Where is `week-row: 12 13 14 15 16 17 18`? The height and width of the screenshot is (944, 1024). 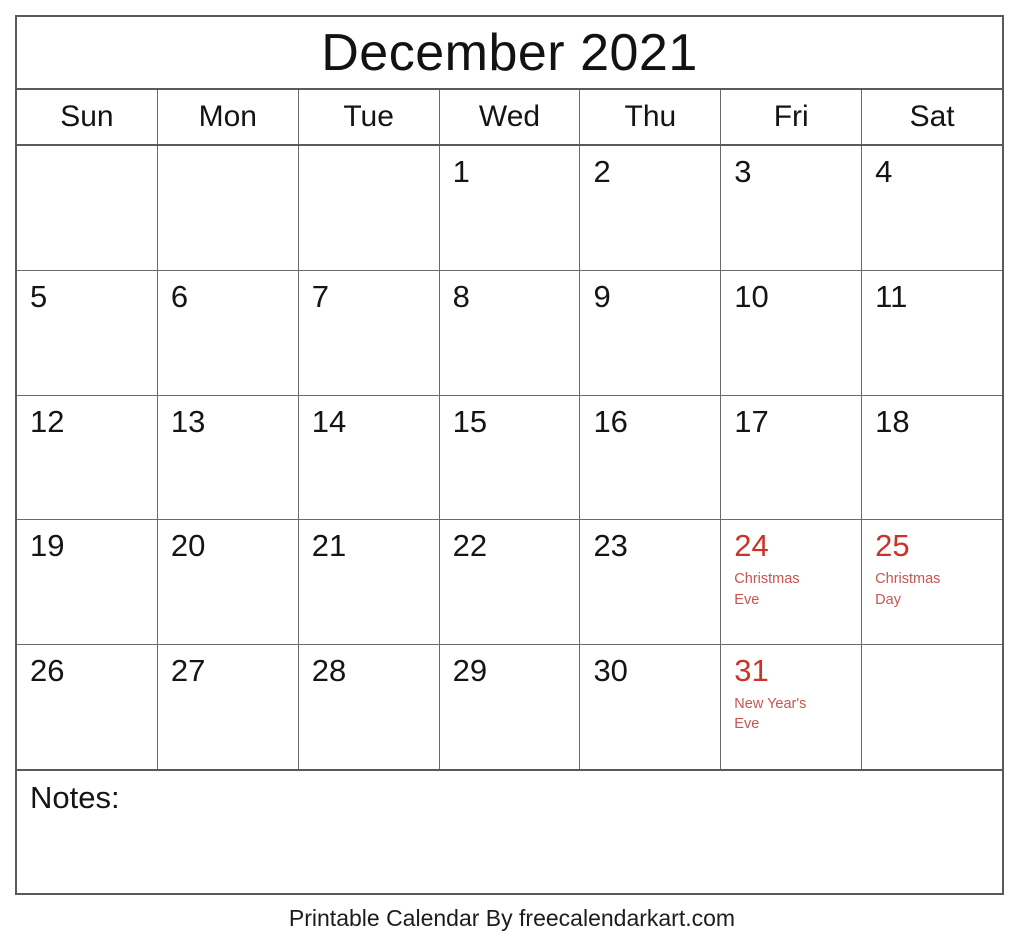
week-row: 12 13 14 15 16 17 18 is located at coordinates (510, 458).